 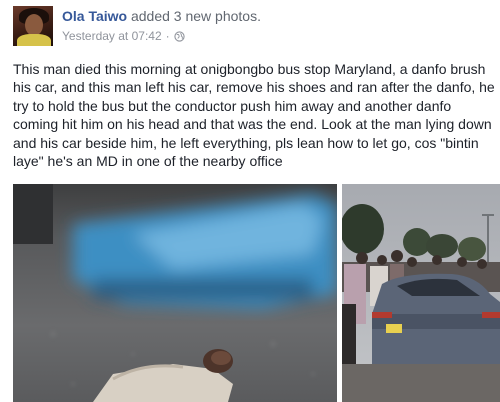 I want to click on post-timestamp: Yesterday at 07:42, so click(x=112, y=36).